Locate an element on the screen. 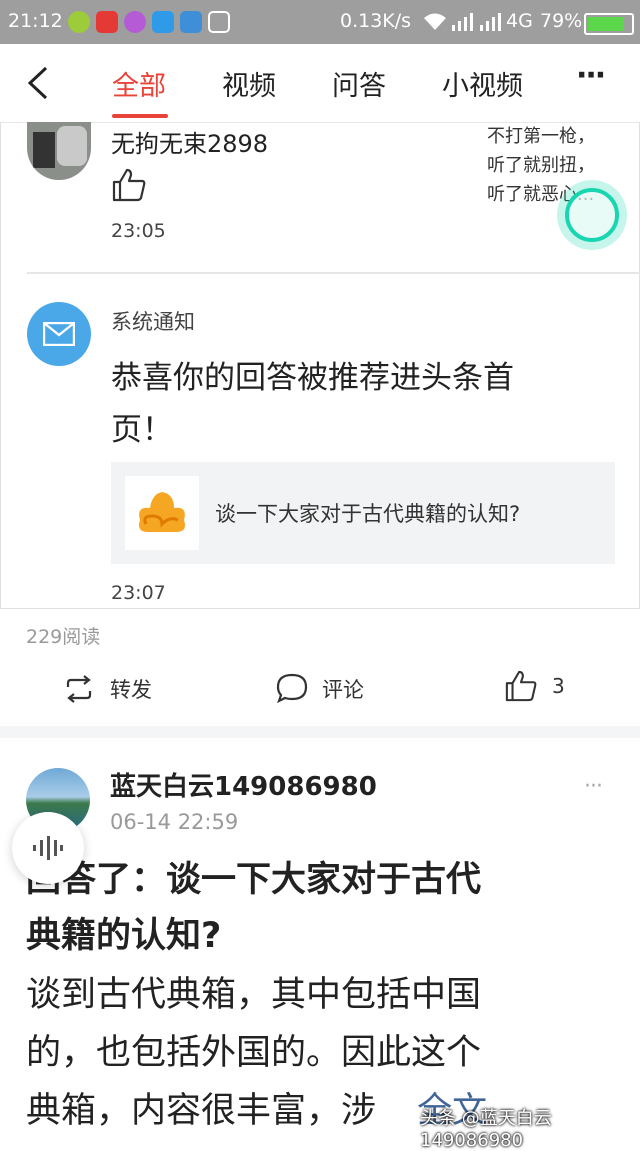 This screenshot has width=640, height=1151. snippet-line: 听了就别扭， is located at coordinates (541, 165).